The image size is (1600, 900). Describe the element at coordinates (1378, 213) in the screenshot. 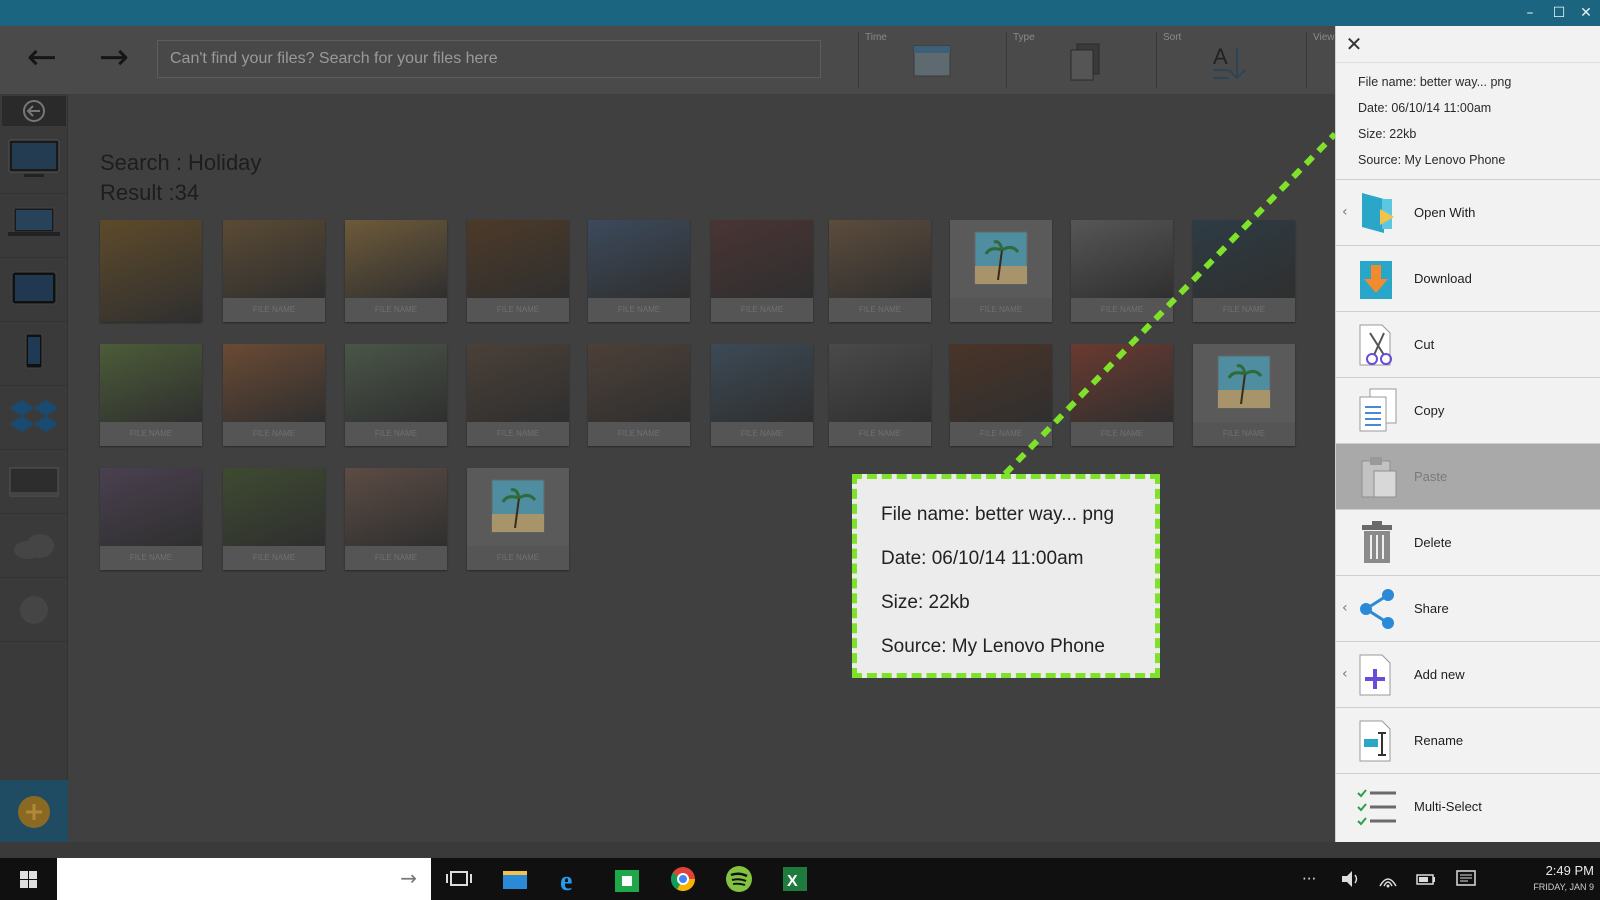

I see `open-with-icon` at that location.